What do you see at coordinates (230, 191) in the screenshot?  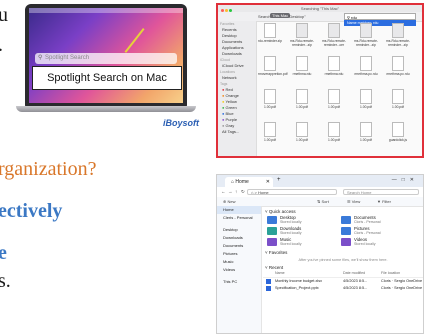 I see `forward-icon: →` at bounding box center [230, 191].